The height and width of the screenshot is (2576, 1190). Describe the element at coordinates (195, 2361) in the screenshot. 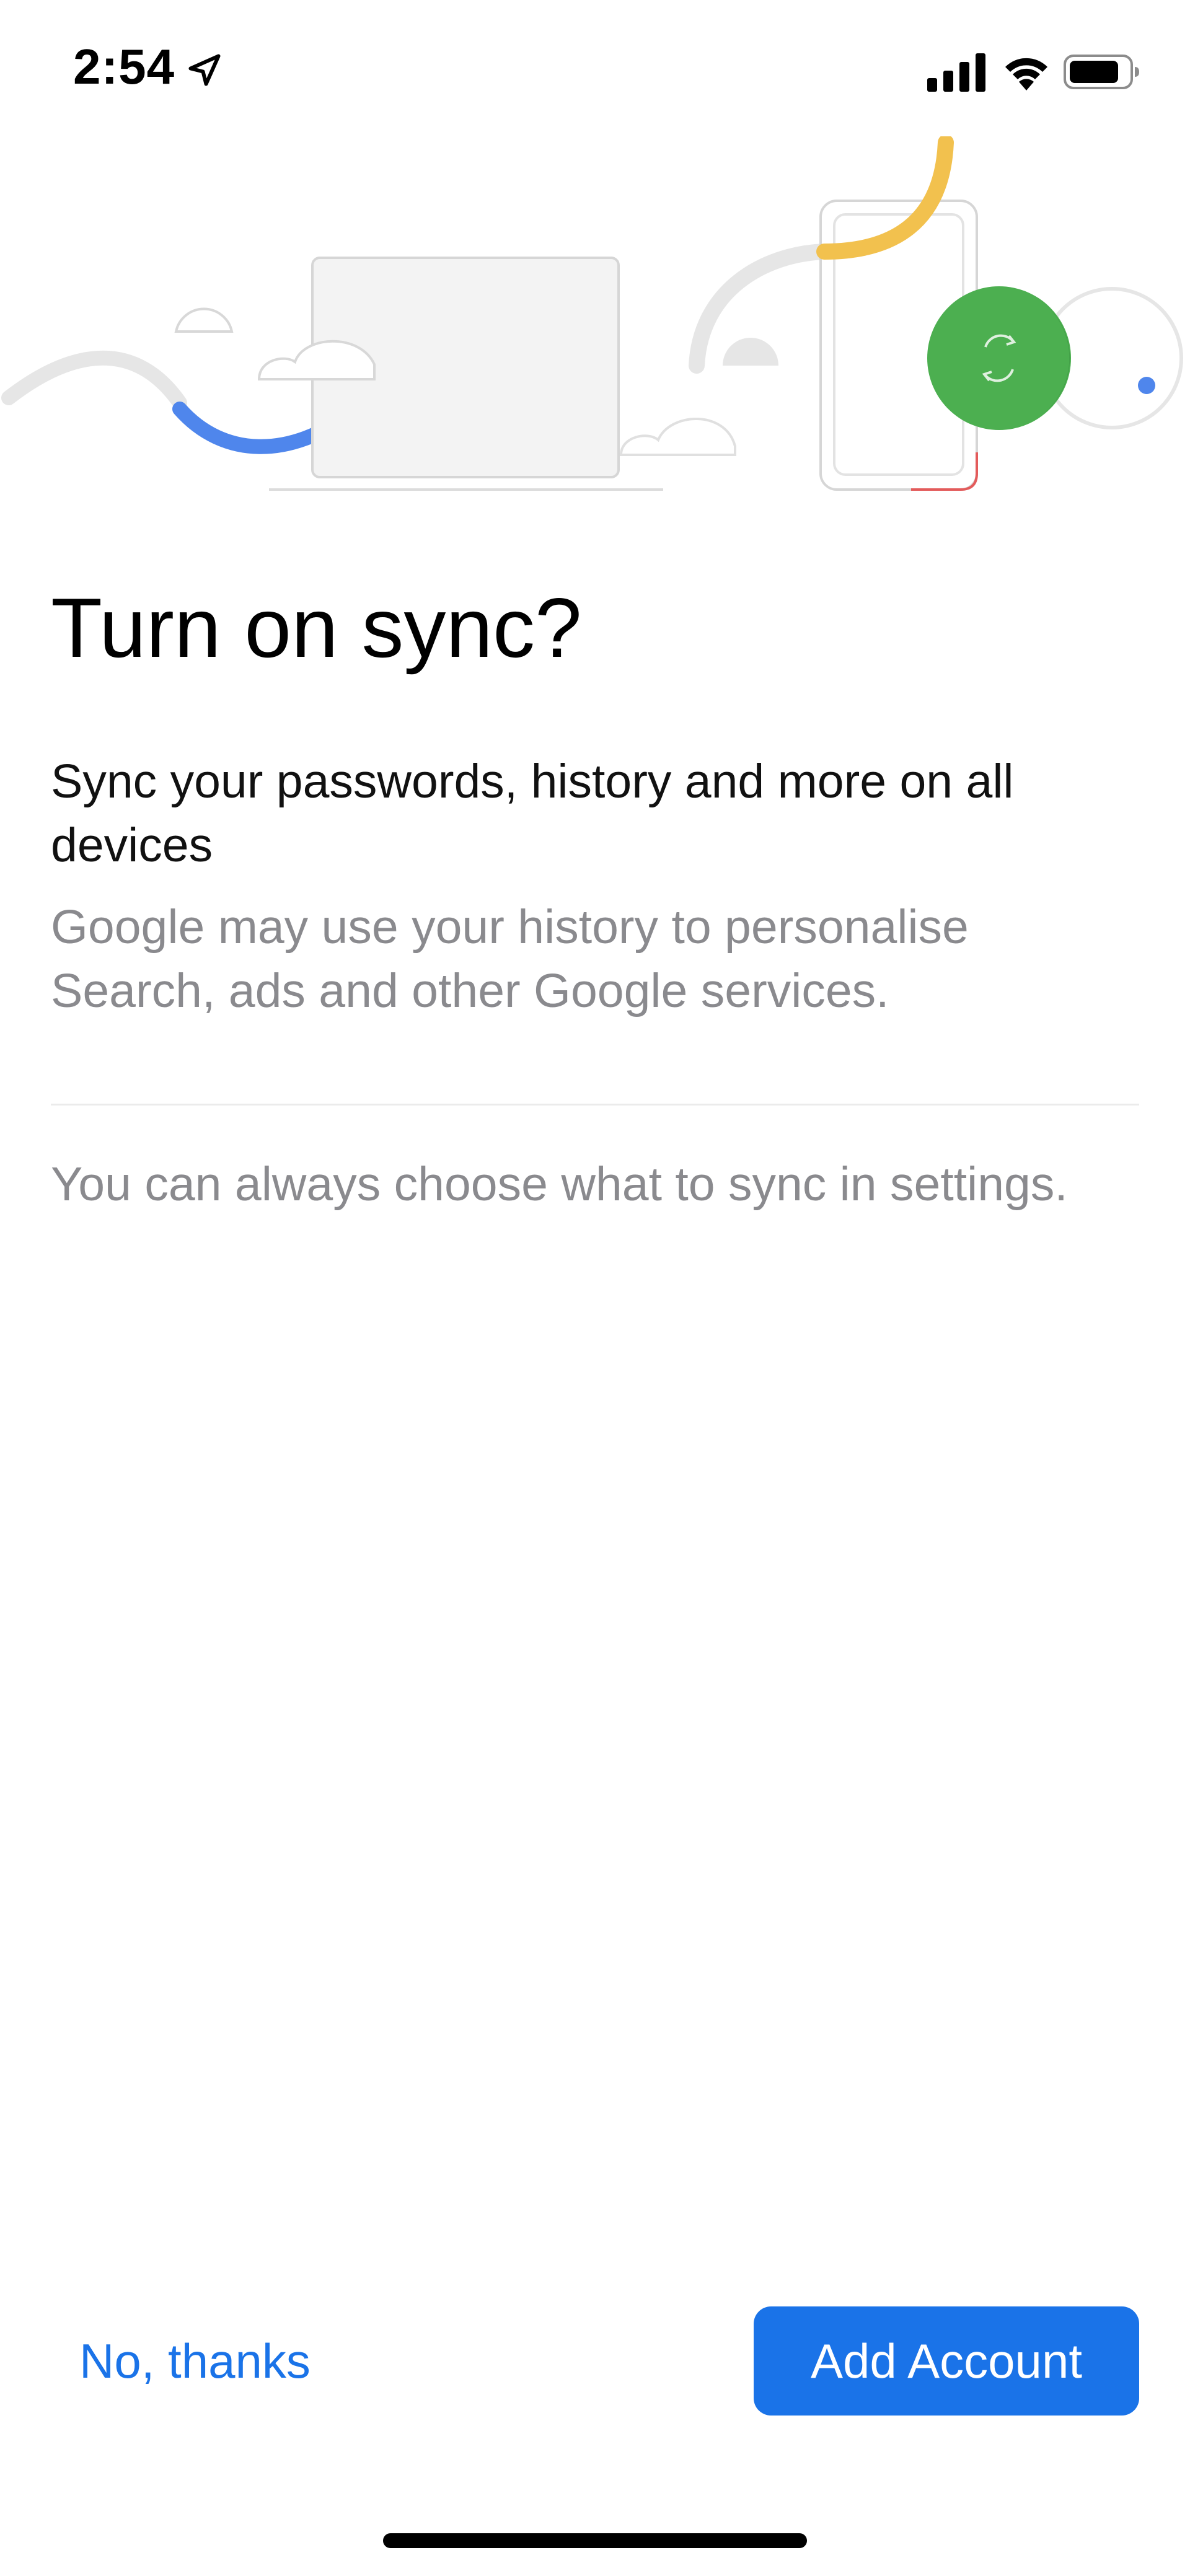

I see `no-thanks-button: No, thanks` at that location.